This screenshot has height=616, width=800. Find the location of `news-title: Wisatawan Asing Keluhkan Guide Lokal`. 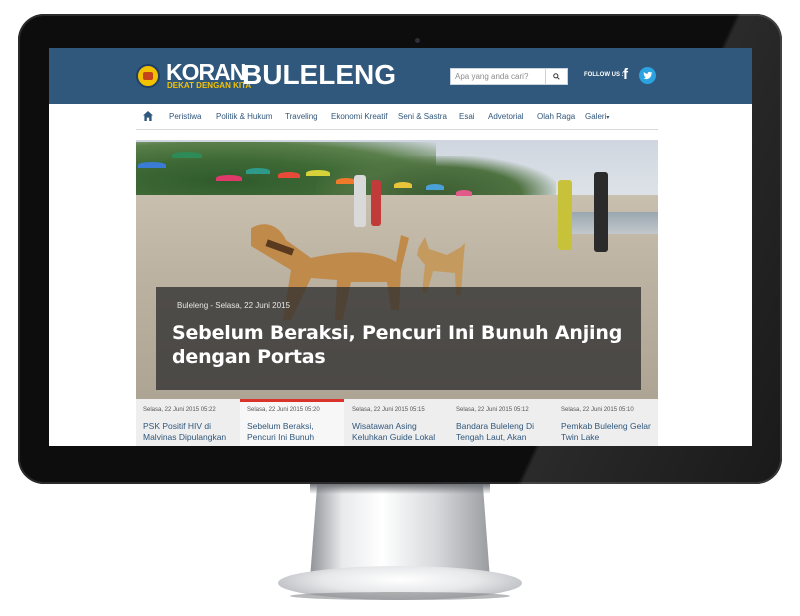

news-title: Wisatawan Asing Keluhkan Guide Lokal is located at coordinates (399, 432).